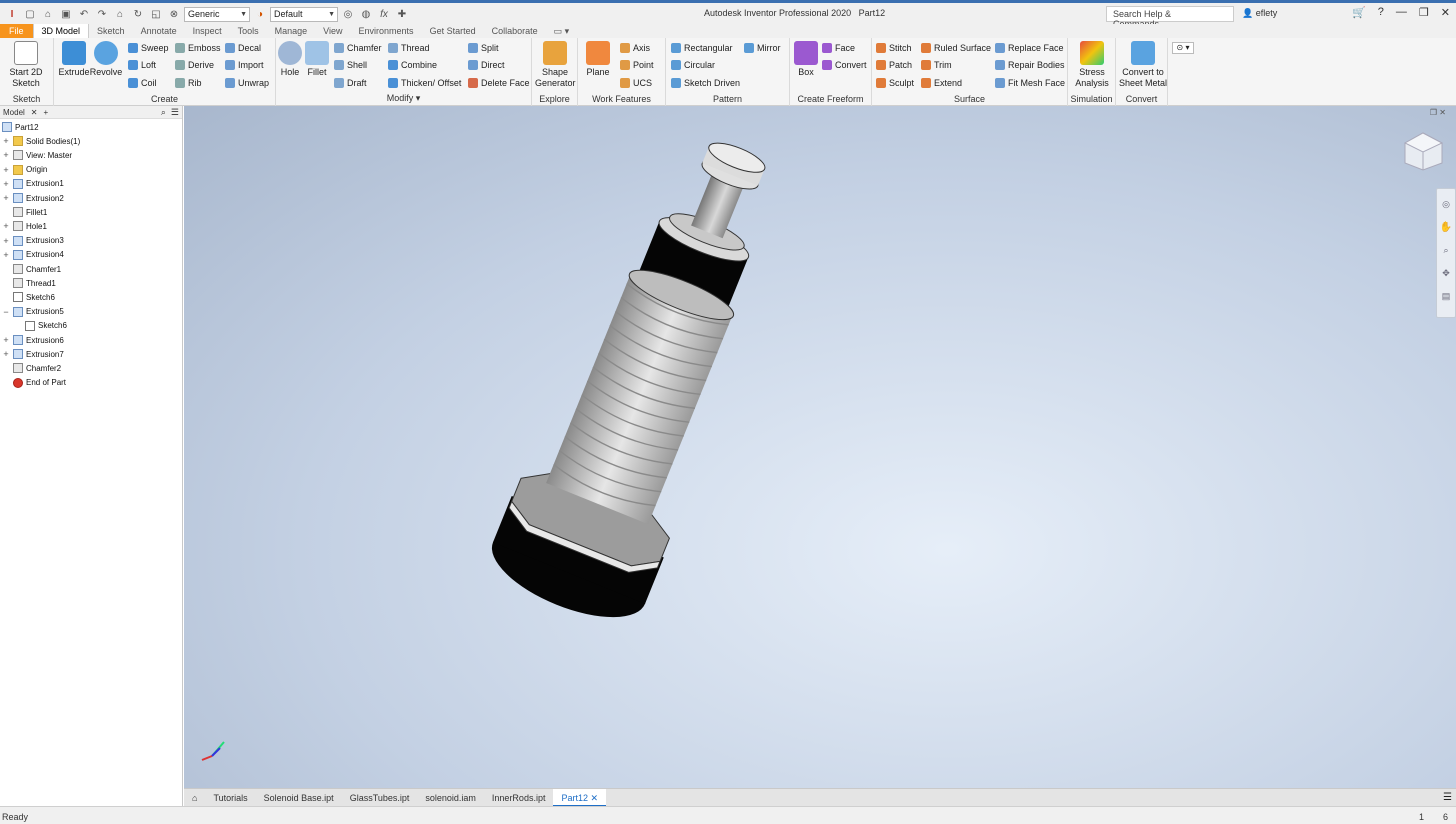 The height and width of the screenshot is (824, 1456). I want to click on tab-3d-model: 3D Model, so click(61, 31).